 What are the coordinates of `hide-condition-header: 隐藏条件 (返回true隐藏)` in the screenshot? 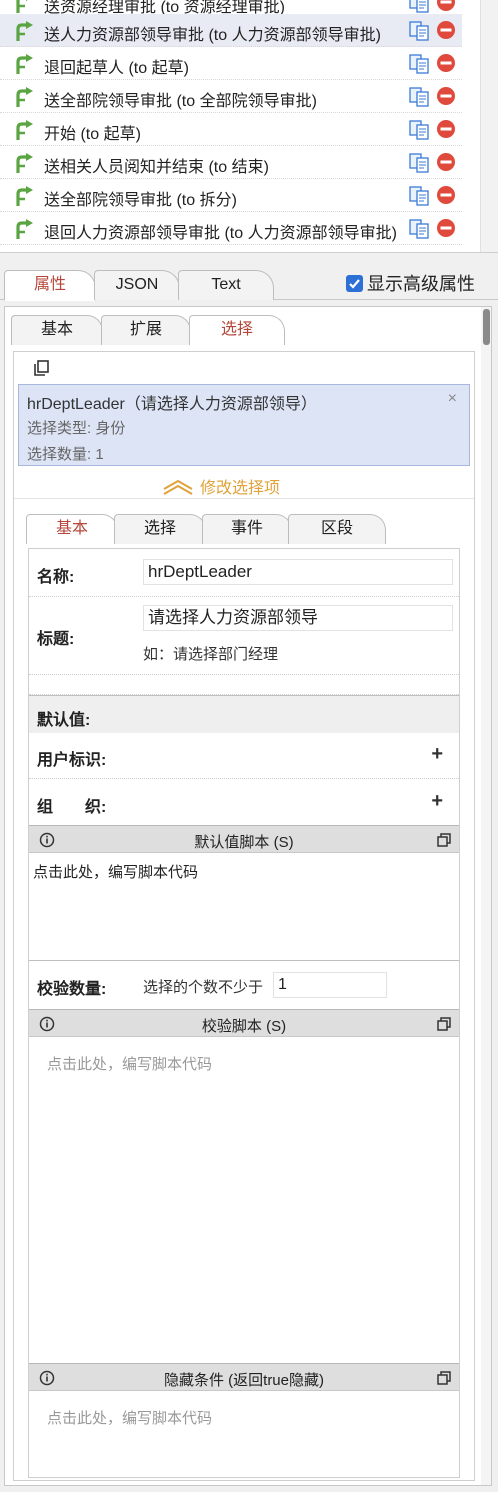 It's located at (244, 1377).